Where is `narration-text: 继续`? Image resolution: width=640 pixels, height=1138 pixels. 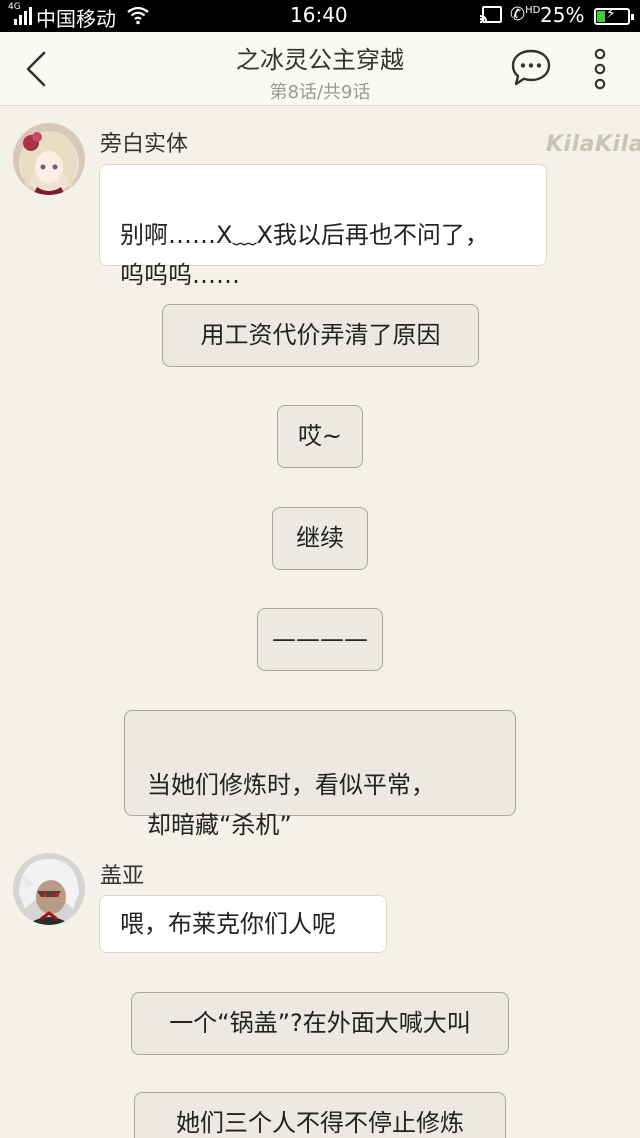
narration-text: 继续 is located at coordinates (320, 538).